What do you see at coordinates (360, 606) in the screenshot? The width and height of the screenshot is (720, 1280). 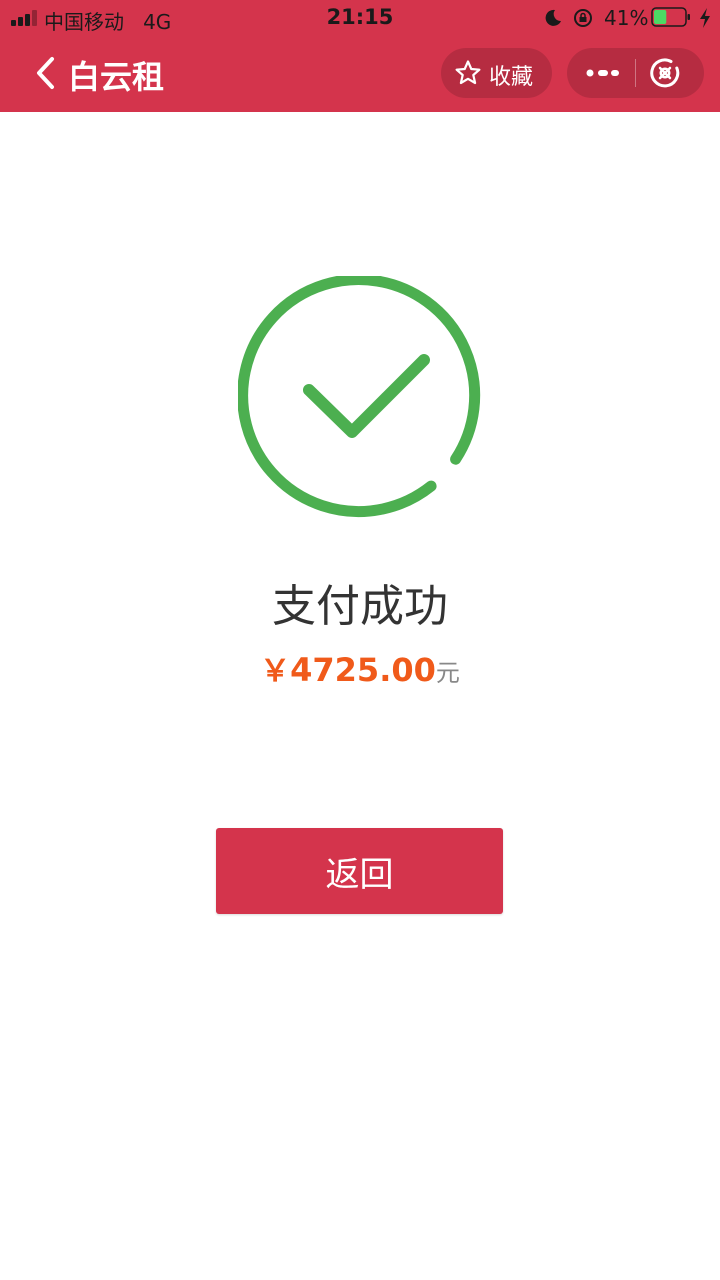 I see `payment-status: 支付成功` at bounding box center [360, 606].